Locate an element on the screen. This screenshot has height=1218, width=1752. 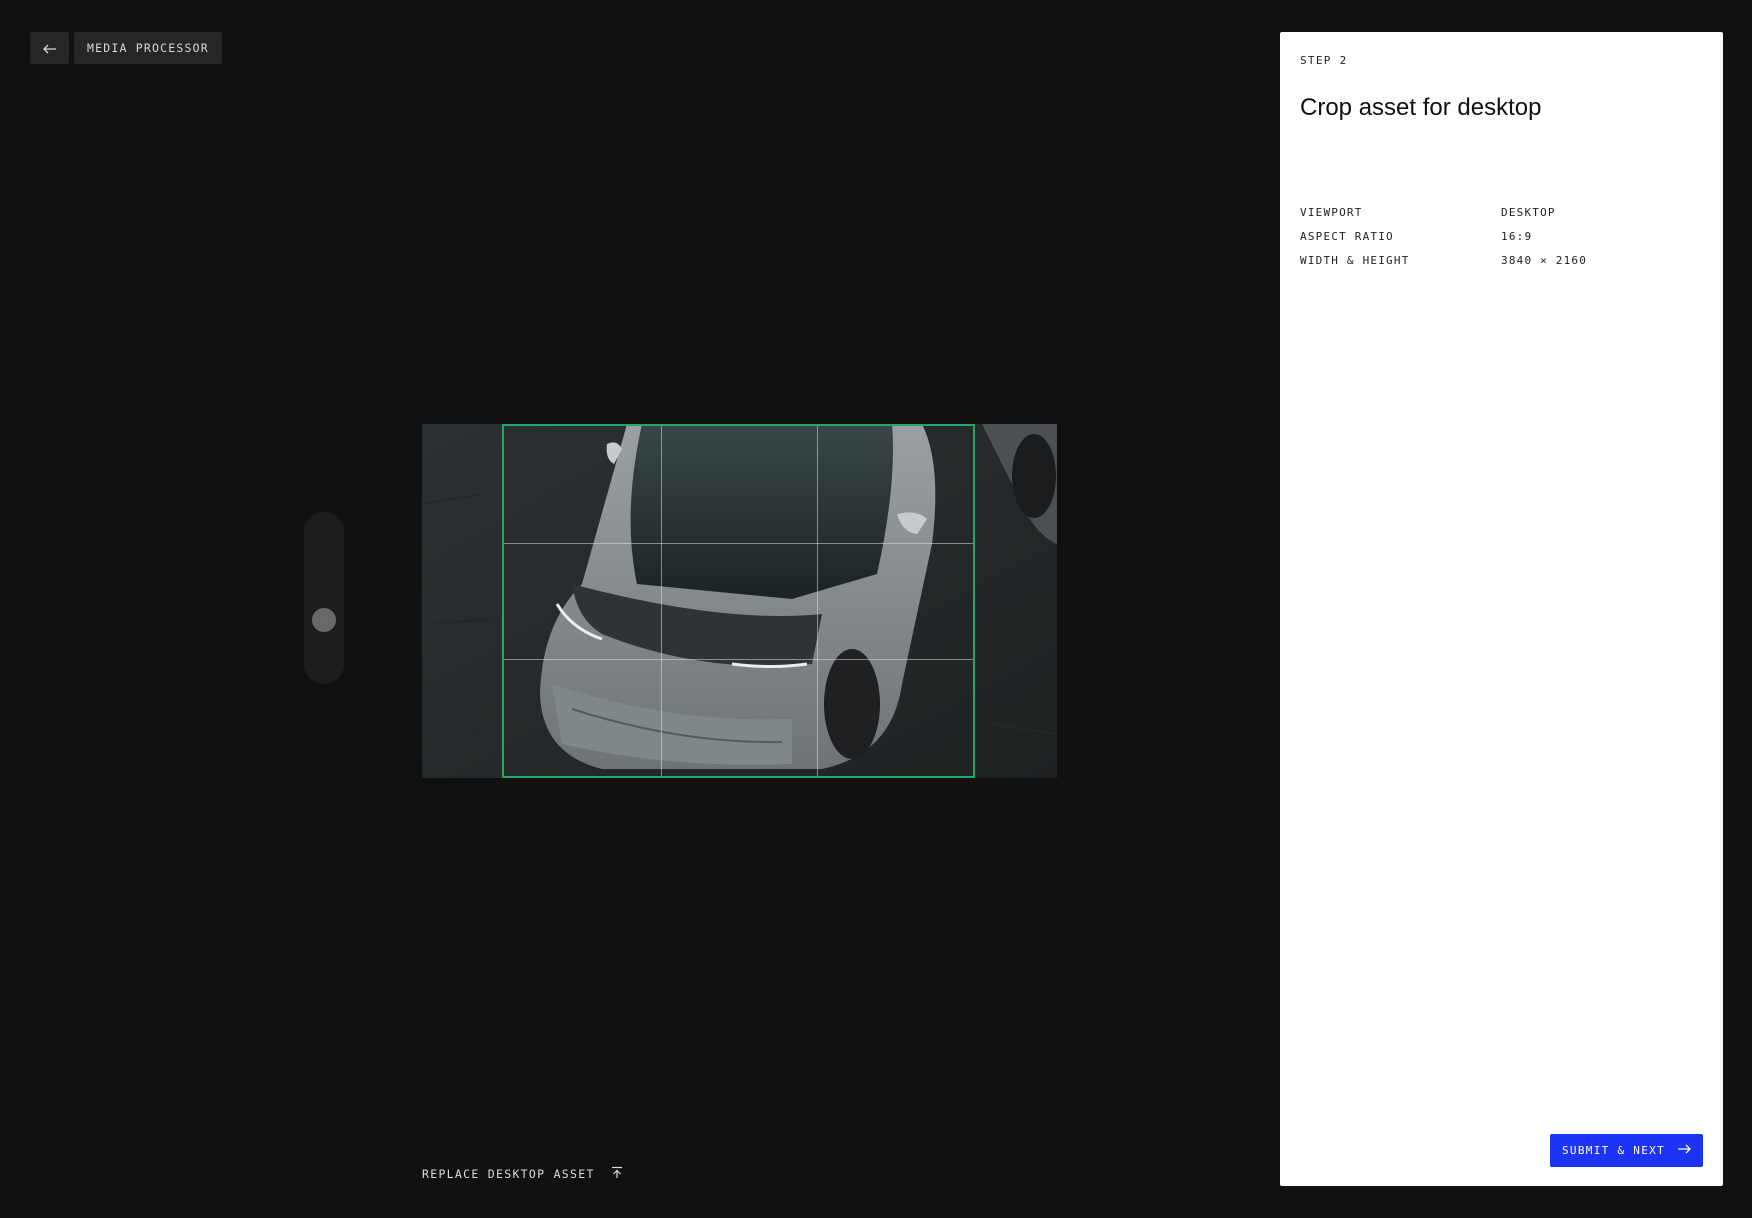
panel-title: Crop asset for desktop is located at coordinates (1421, 107).